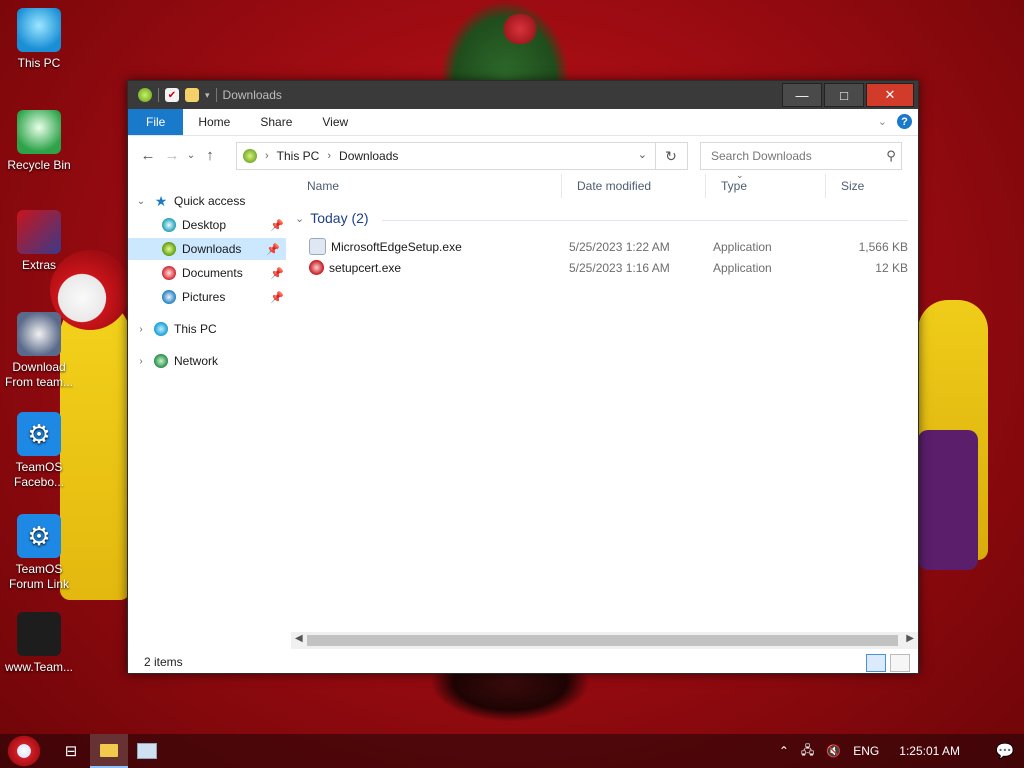 This screenshot has height=768, width=1024. Describe the element at coordinates (214, 122) in the screenshot. I see `tab-home: Home` at that location.